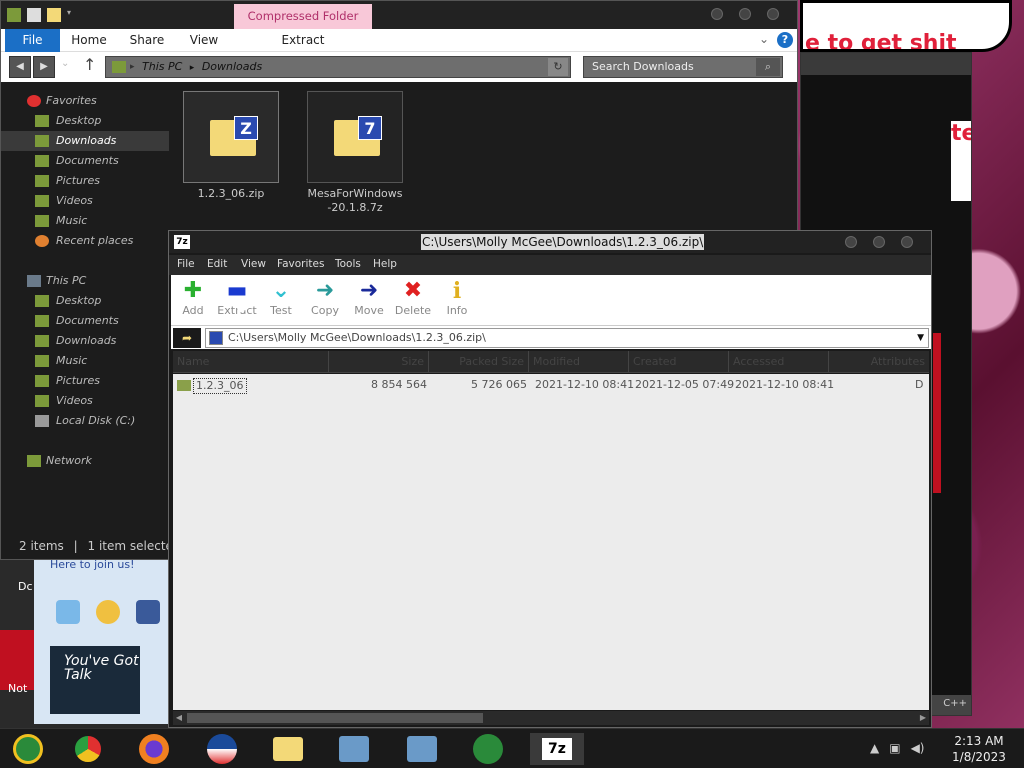 This screenshot has width=1024, height=768. What do you see at coordinates (85, 221) in the screenshot?
I see `nav-item-music: Music` at bounding box center [85, 221].